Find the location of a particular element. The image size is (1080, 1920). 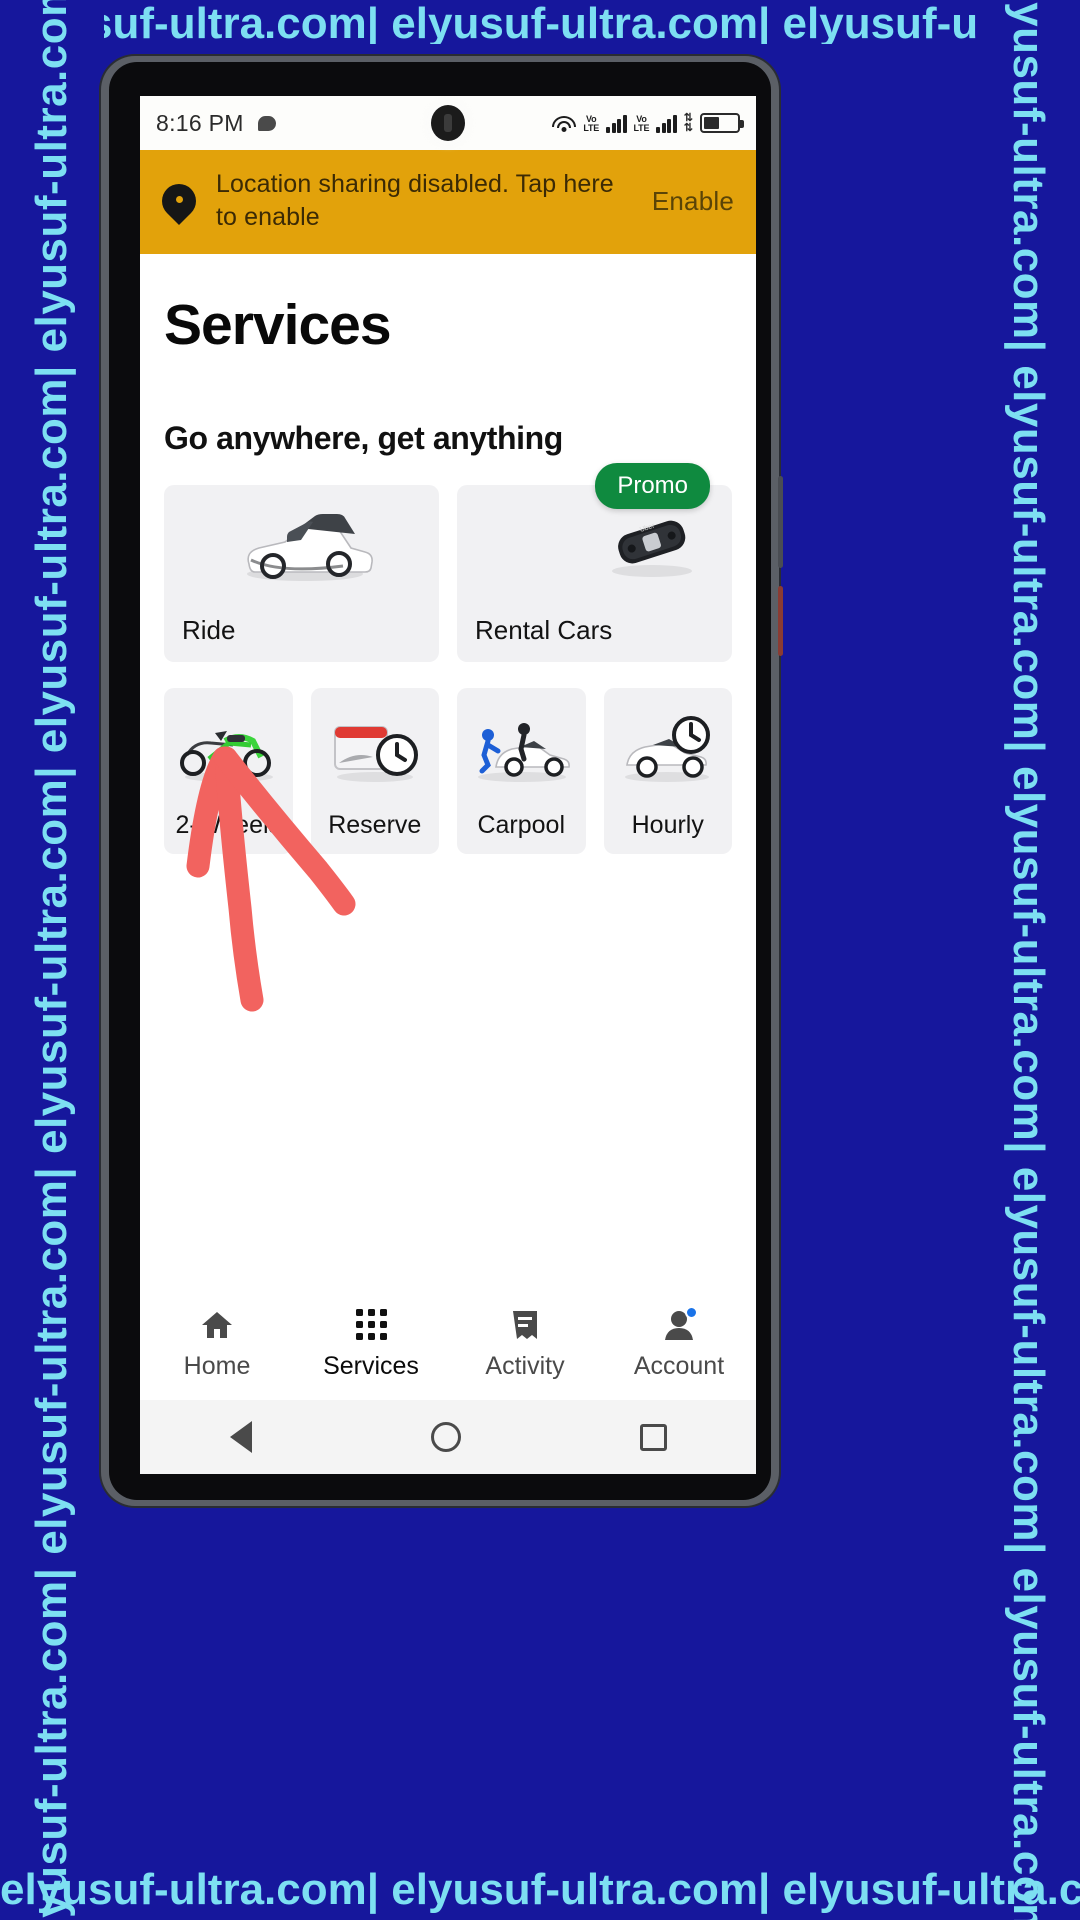

nav-item-activity: Activity is located at coordinates (525, 1344).